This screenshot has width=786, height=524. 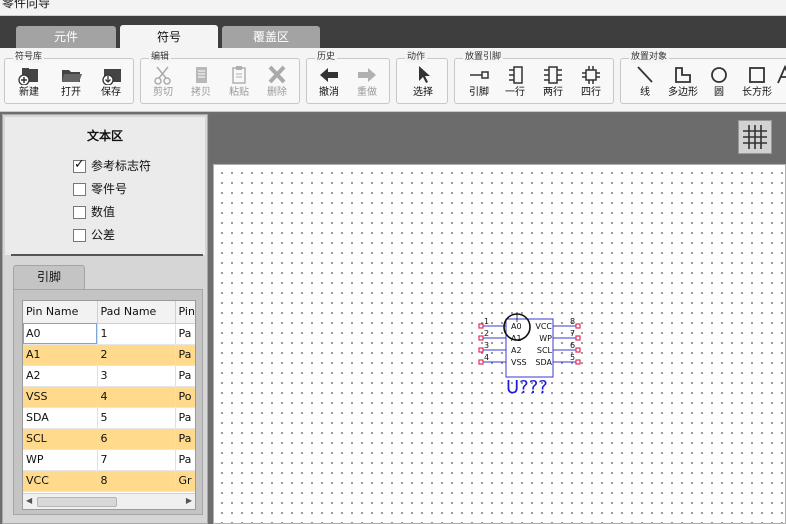 I want to click on text-area-title: 文本区, so click(x=104, y=136).